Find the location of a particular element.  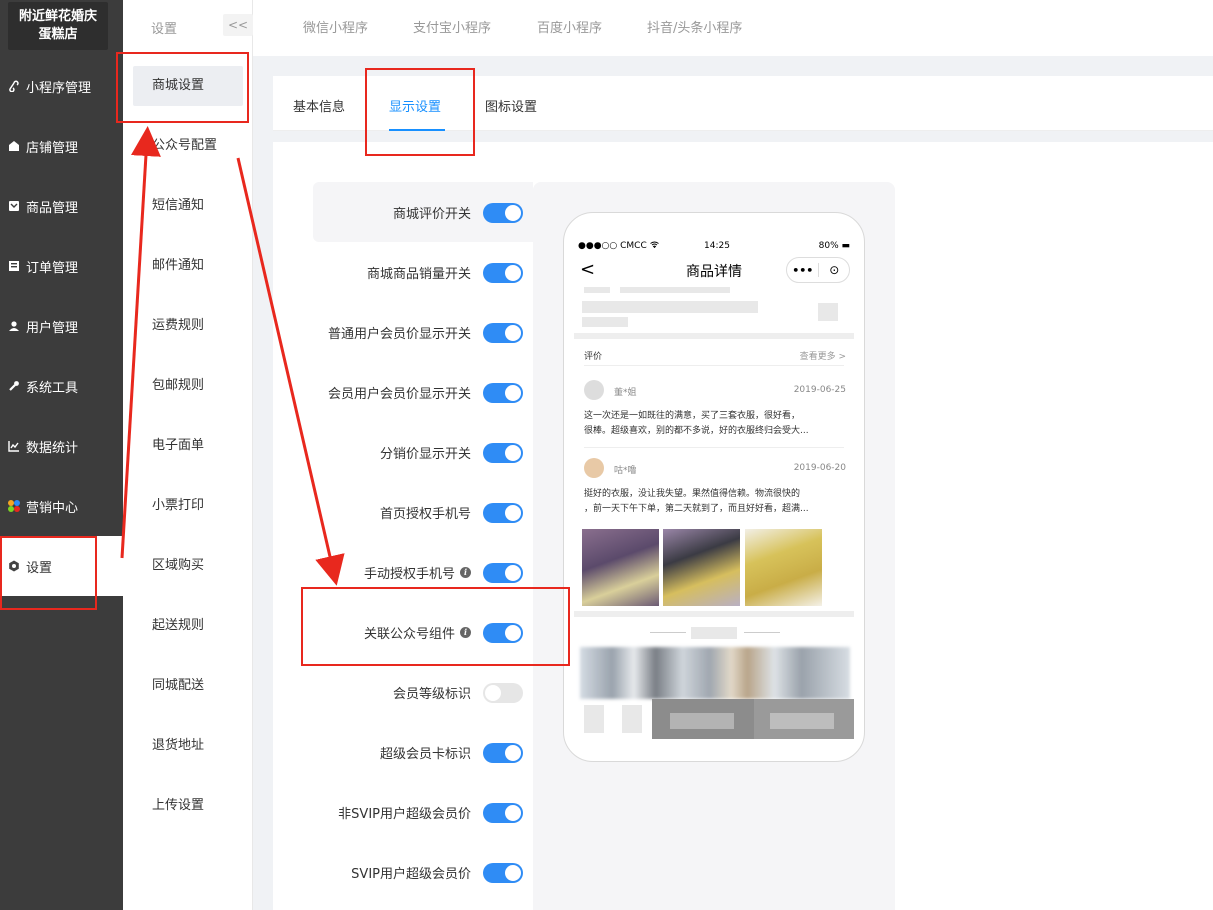

annotation-arrows is located at coordinates (232, 356).